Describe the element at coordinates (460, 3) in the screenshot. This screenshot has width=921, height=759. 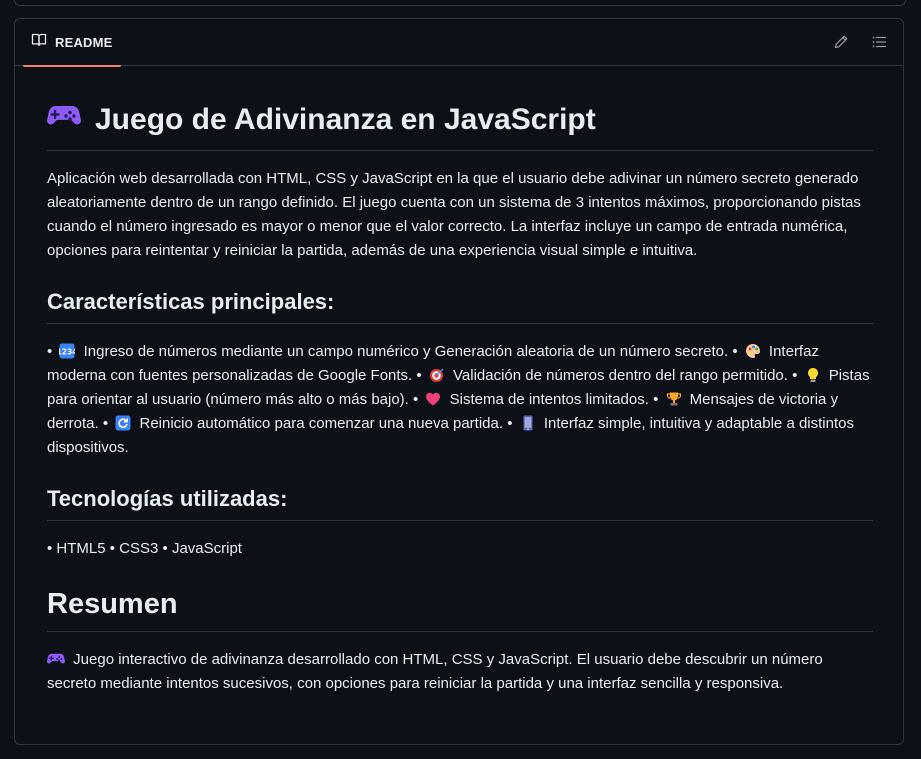
I see `previous-panel-edge` at that location.